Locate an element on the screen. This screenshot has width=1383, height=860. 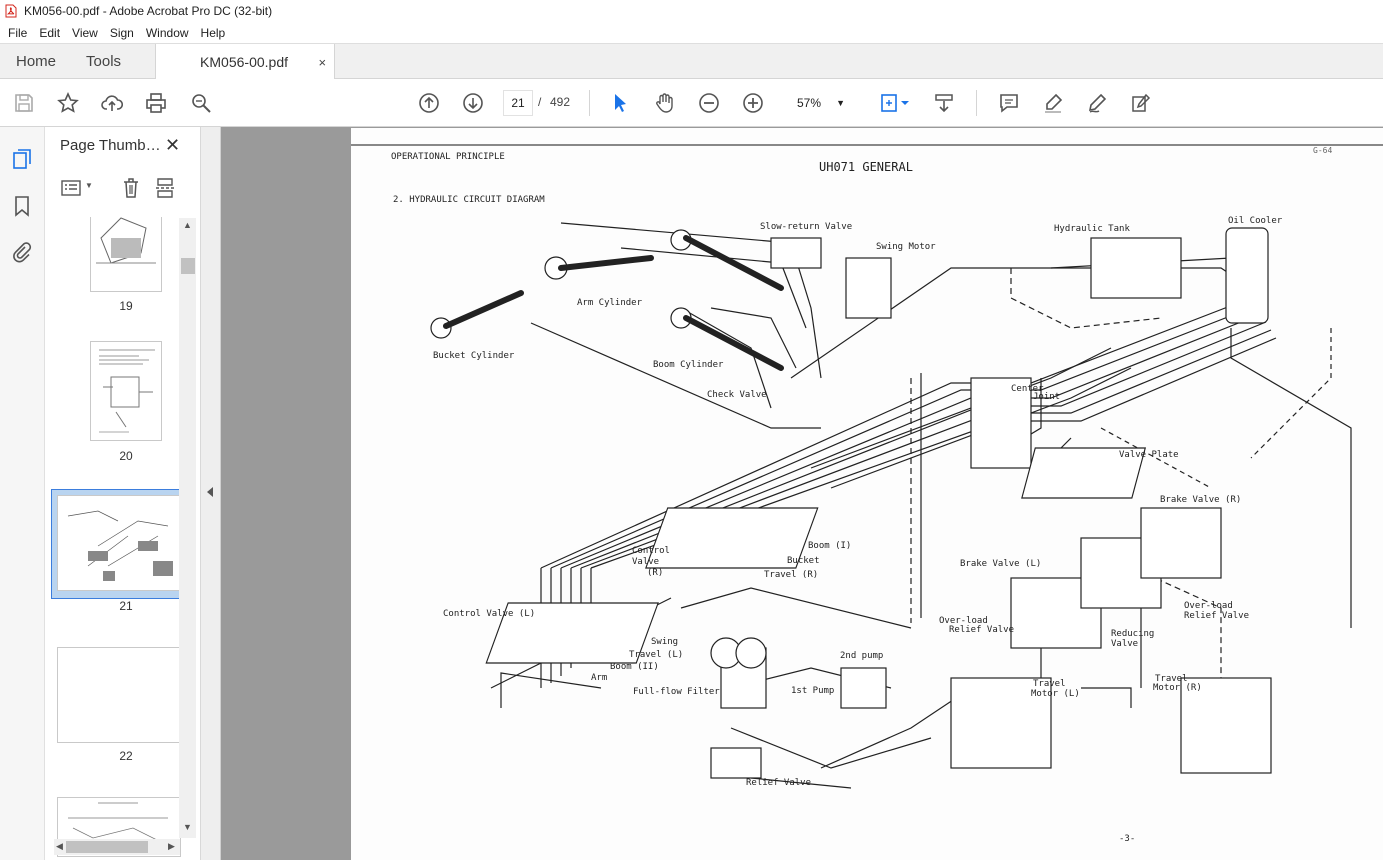
scrolling-mode-icon is located at coordinates (944, 103).